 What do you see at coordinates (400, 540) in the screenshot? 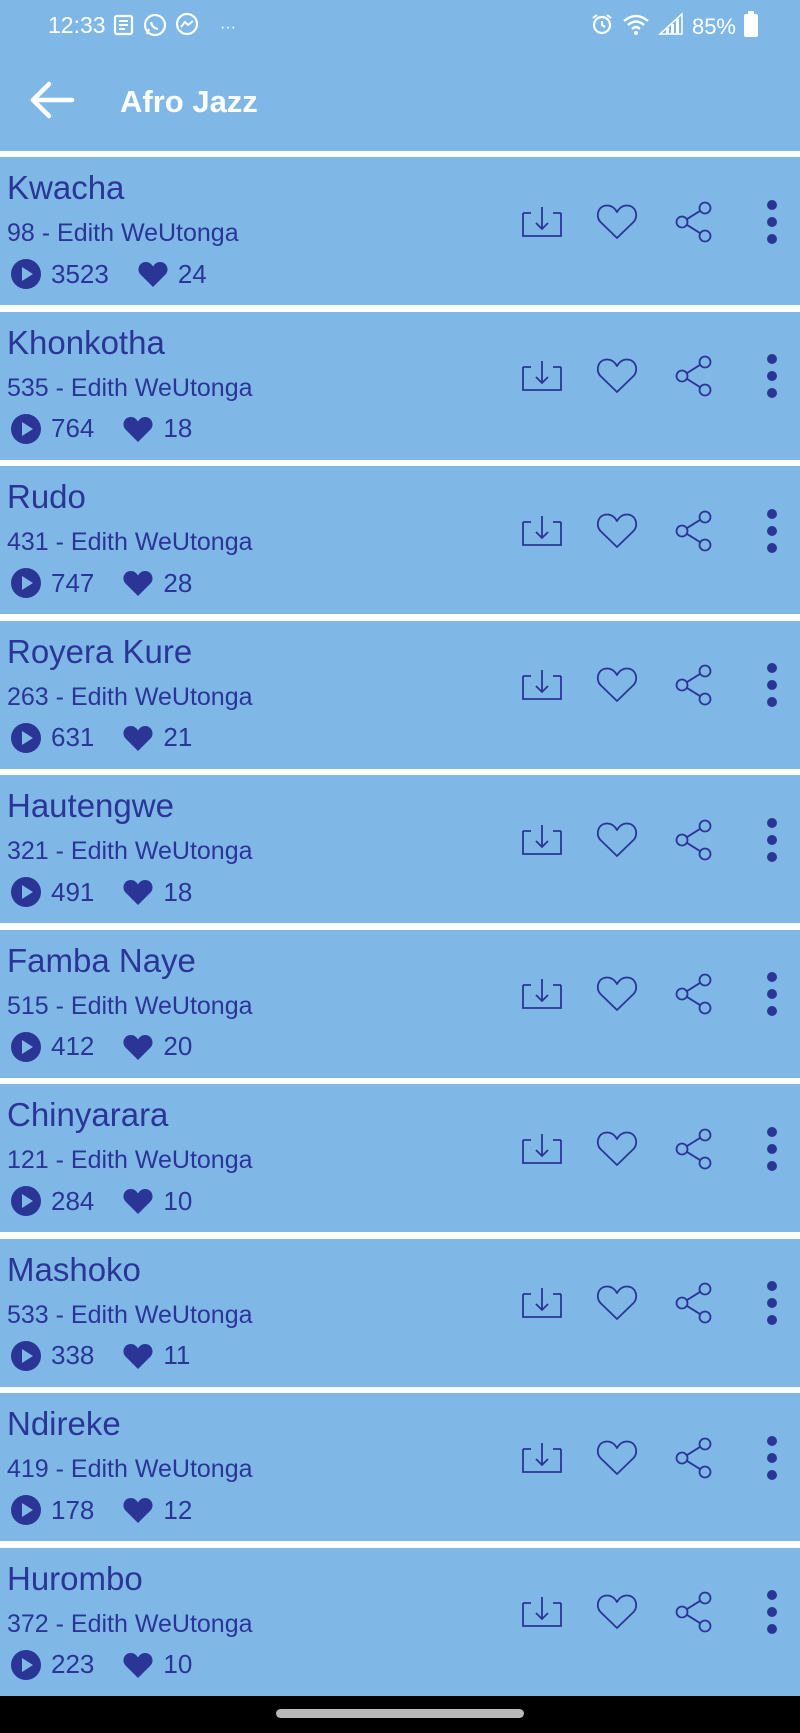
I see `list-item: Rudo 431 - Edith WeUtonga 747 28` at bounding box center [400, 540].